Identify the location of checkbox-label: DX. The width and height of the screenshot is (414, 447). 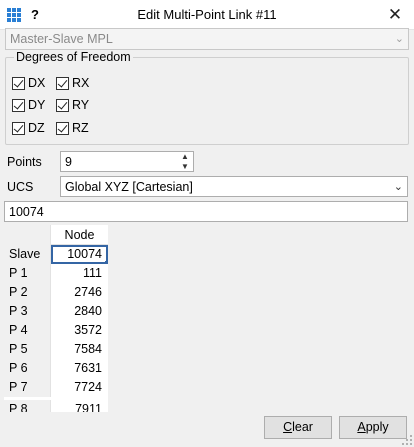
(37, 83).